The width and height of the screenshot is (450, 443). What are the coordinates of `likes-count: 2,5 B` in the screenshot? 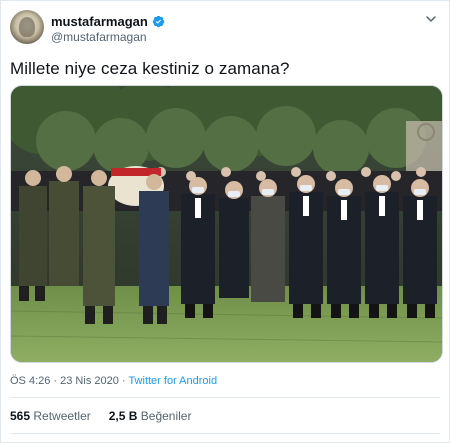 It's located at (123, 416).